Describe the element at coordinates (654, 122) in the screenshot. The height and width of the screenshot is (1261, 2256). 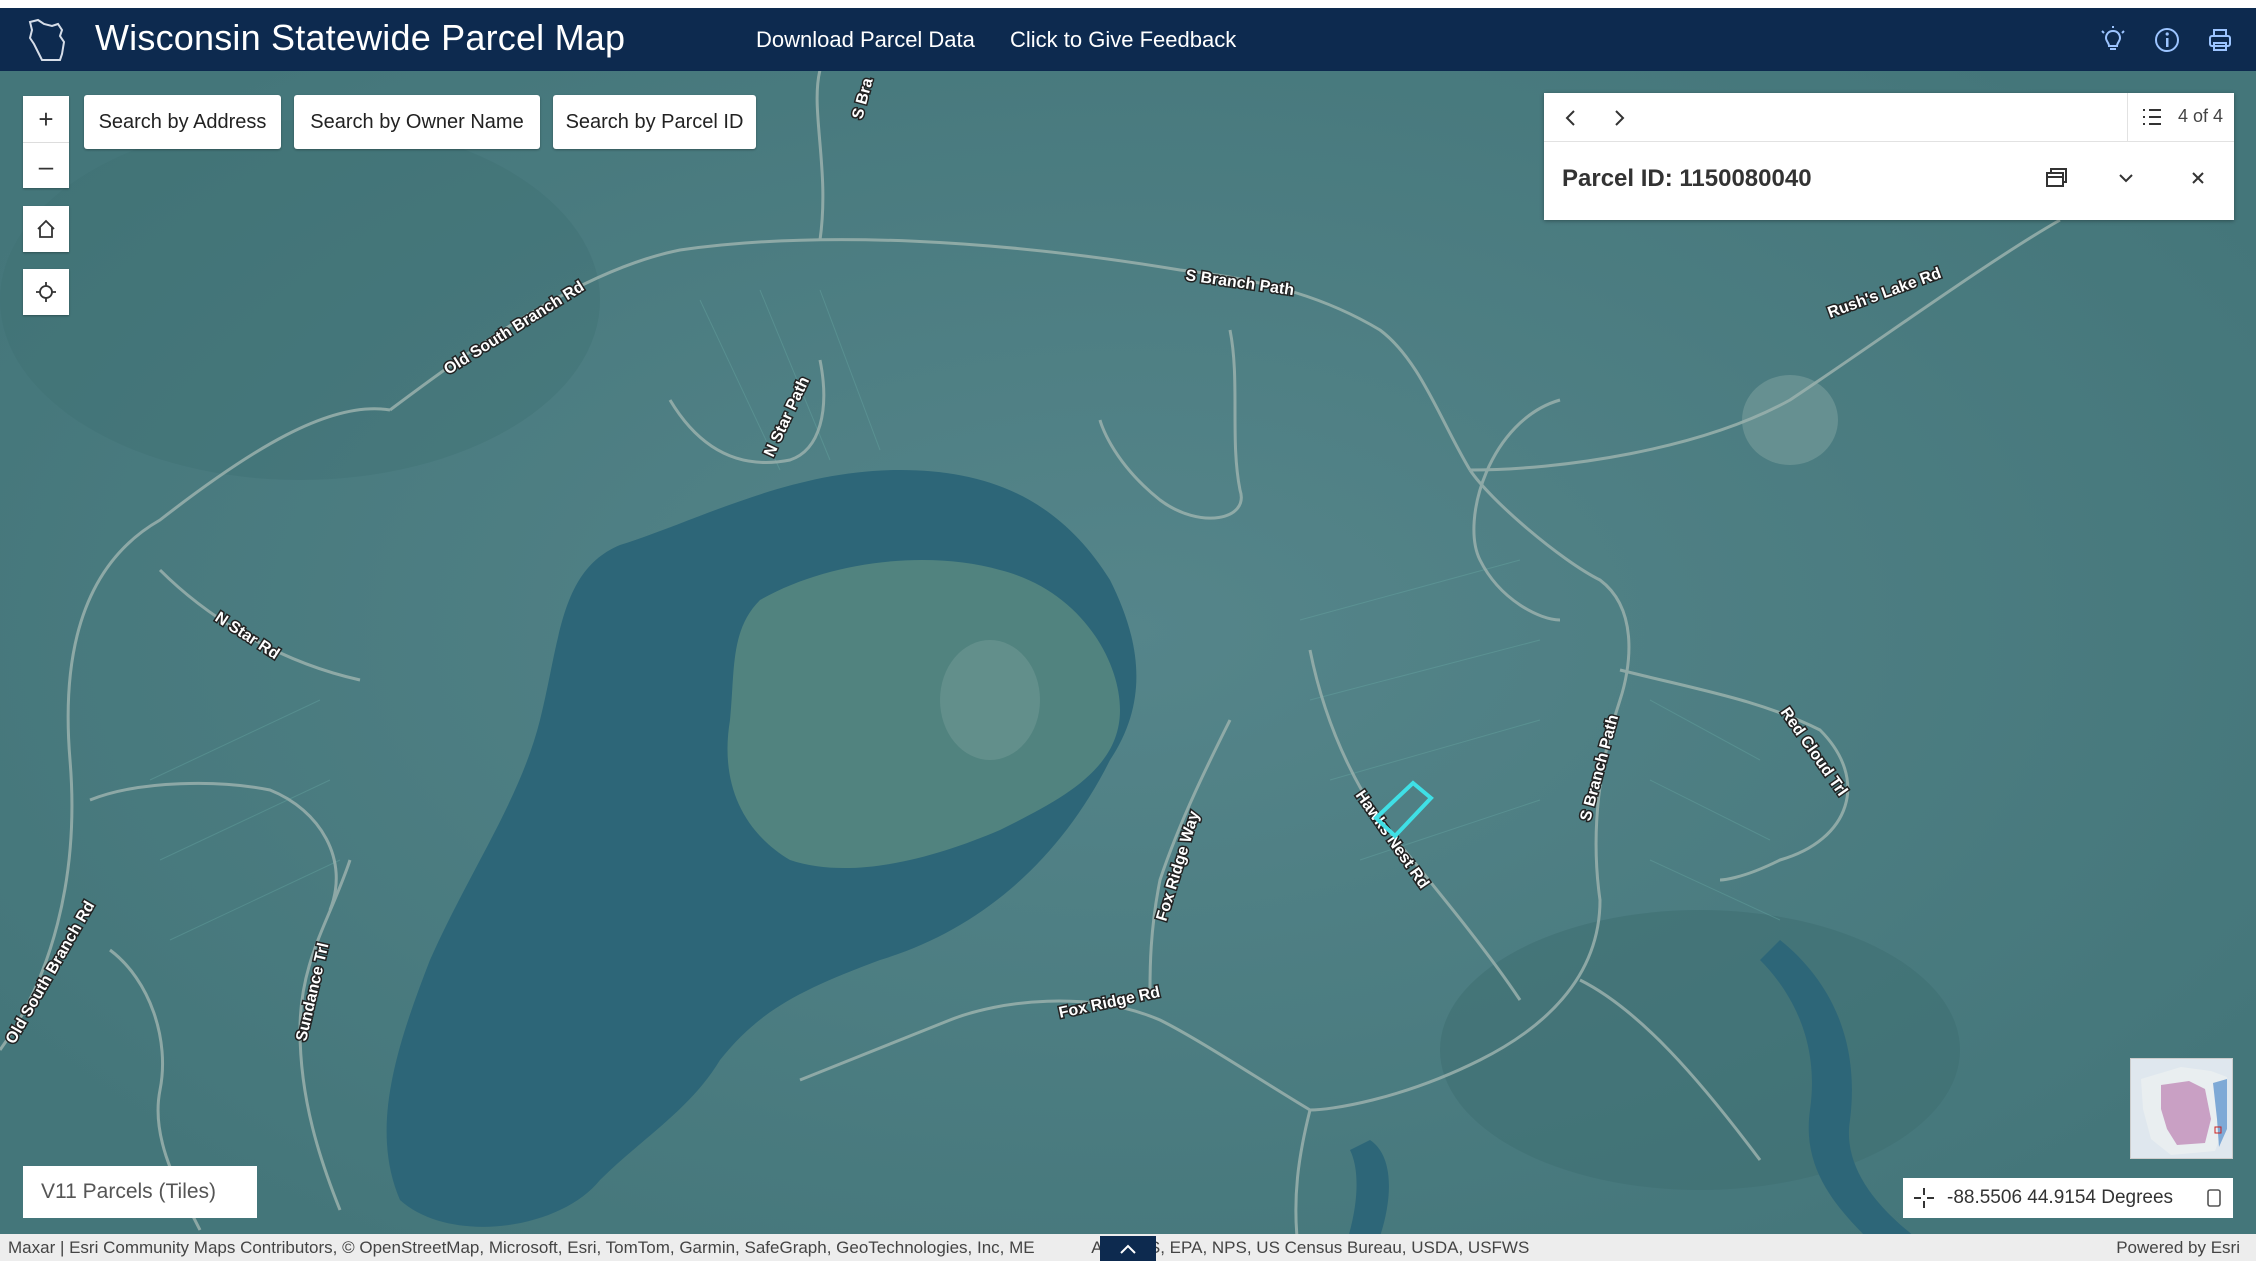
I see `search-by-parcel-id-button: Search by Parcel ID` at that location.